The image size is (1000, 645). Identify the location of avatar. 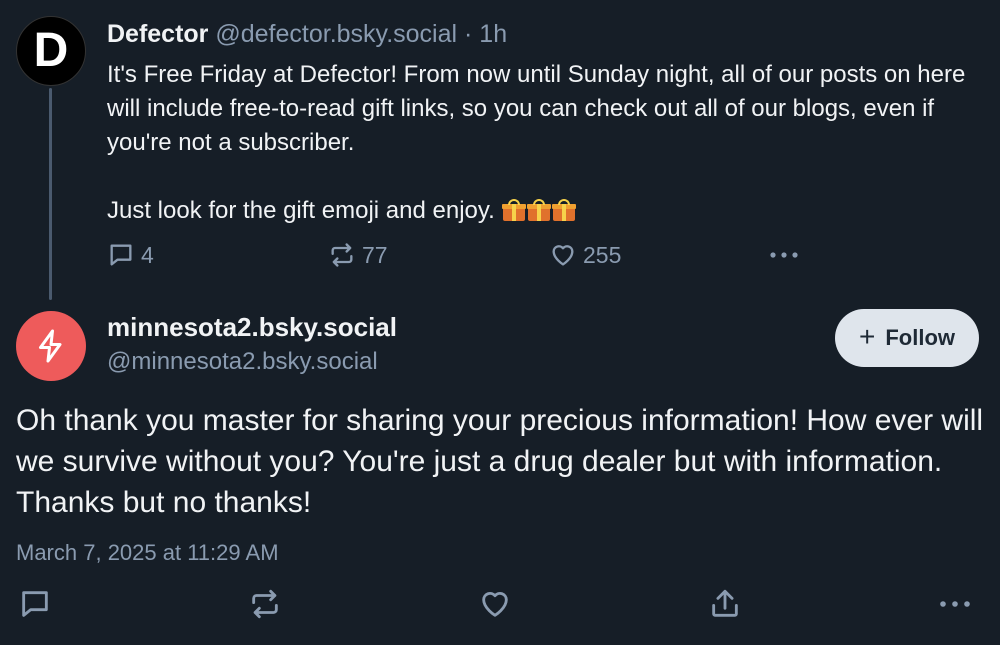
(51, 346).